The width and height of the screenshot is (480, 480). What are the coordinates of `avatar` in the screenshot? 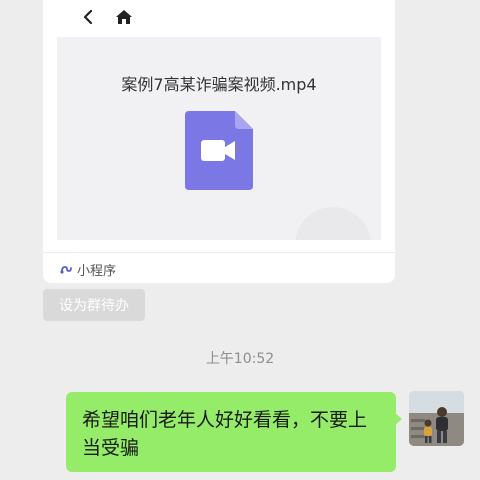 It's located at (436, 418).